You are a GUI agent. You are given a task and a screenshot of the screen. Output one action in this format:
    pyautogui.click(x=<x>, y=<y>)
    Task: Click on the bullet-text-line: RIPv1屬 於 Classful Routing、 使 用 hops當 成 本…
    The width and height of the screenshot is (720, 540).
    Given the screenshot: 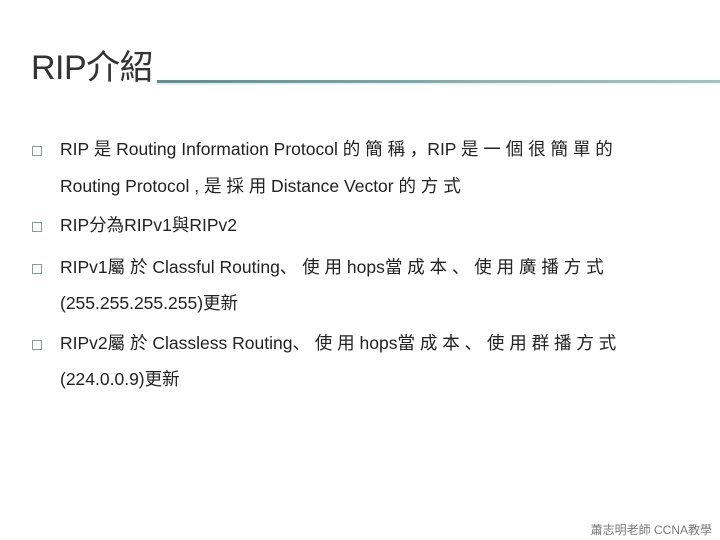 What is the action you would take?
    pyautogui.click(x=332, y=267)
    